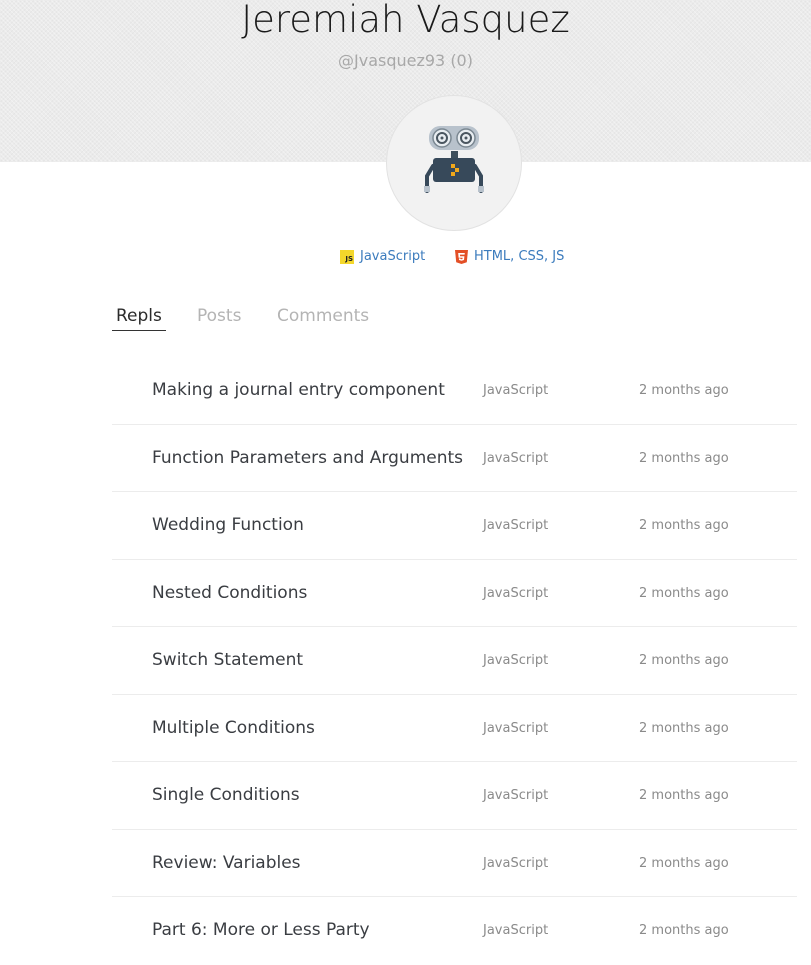 The image size is (811, 965). I want to click on tab-posts: Posts, so click(219, 316).